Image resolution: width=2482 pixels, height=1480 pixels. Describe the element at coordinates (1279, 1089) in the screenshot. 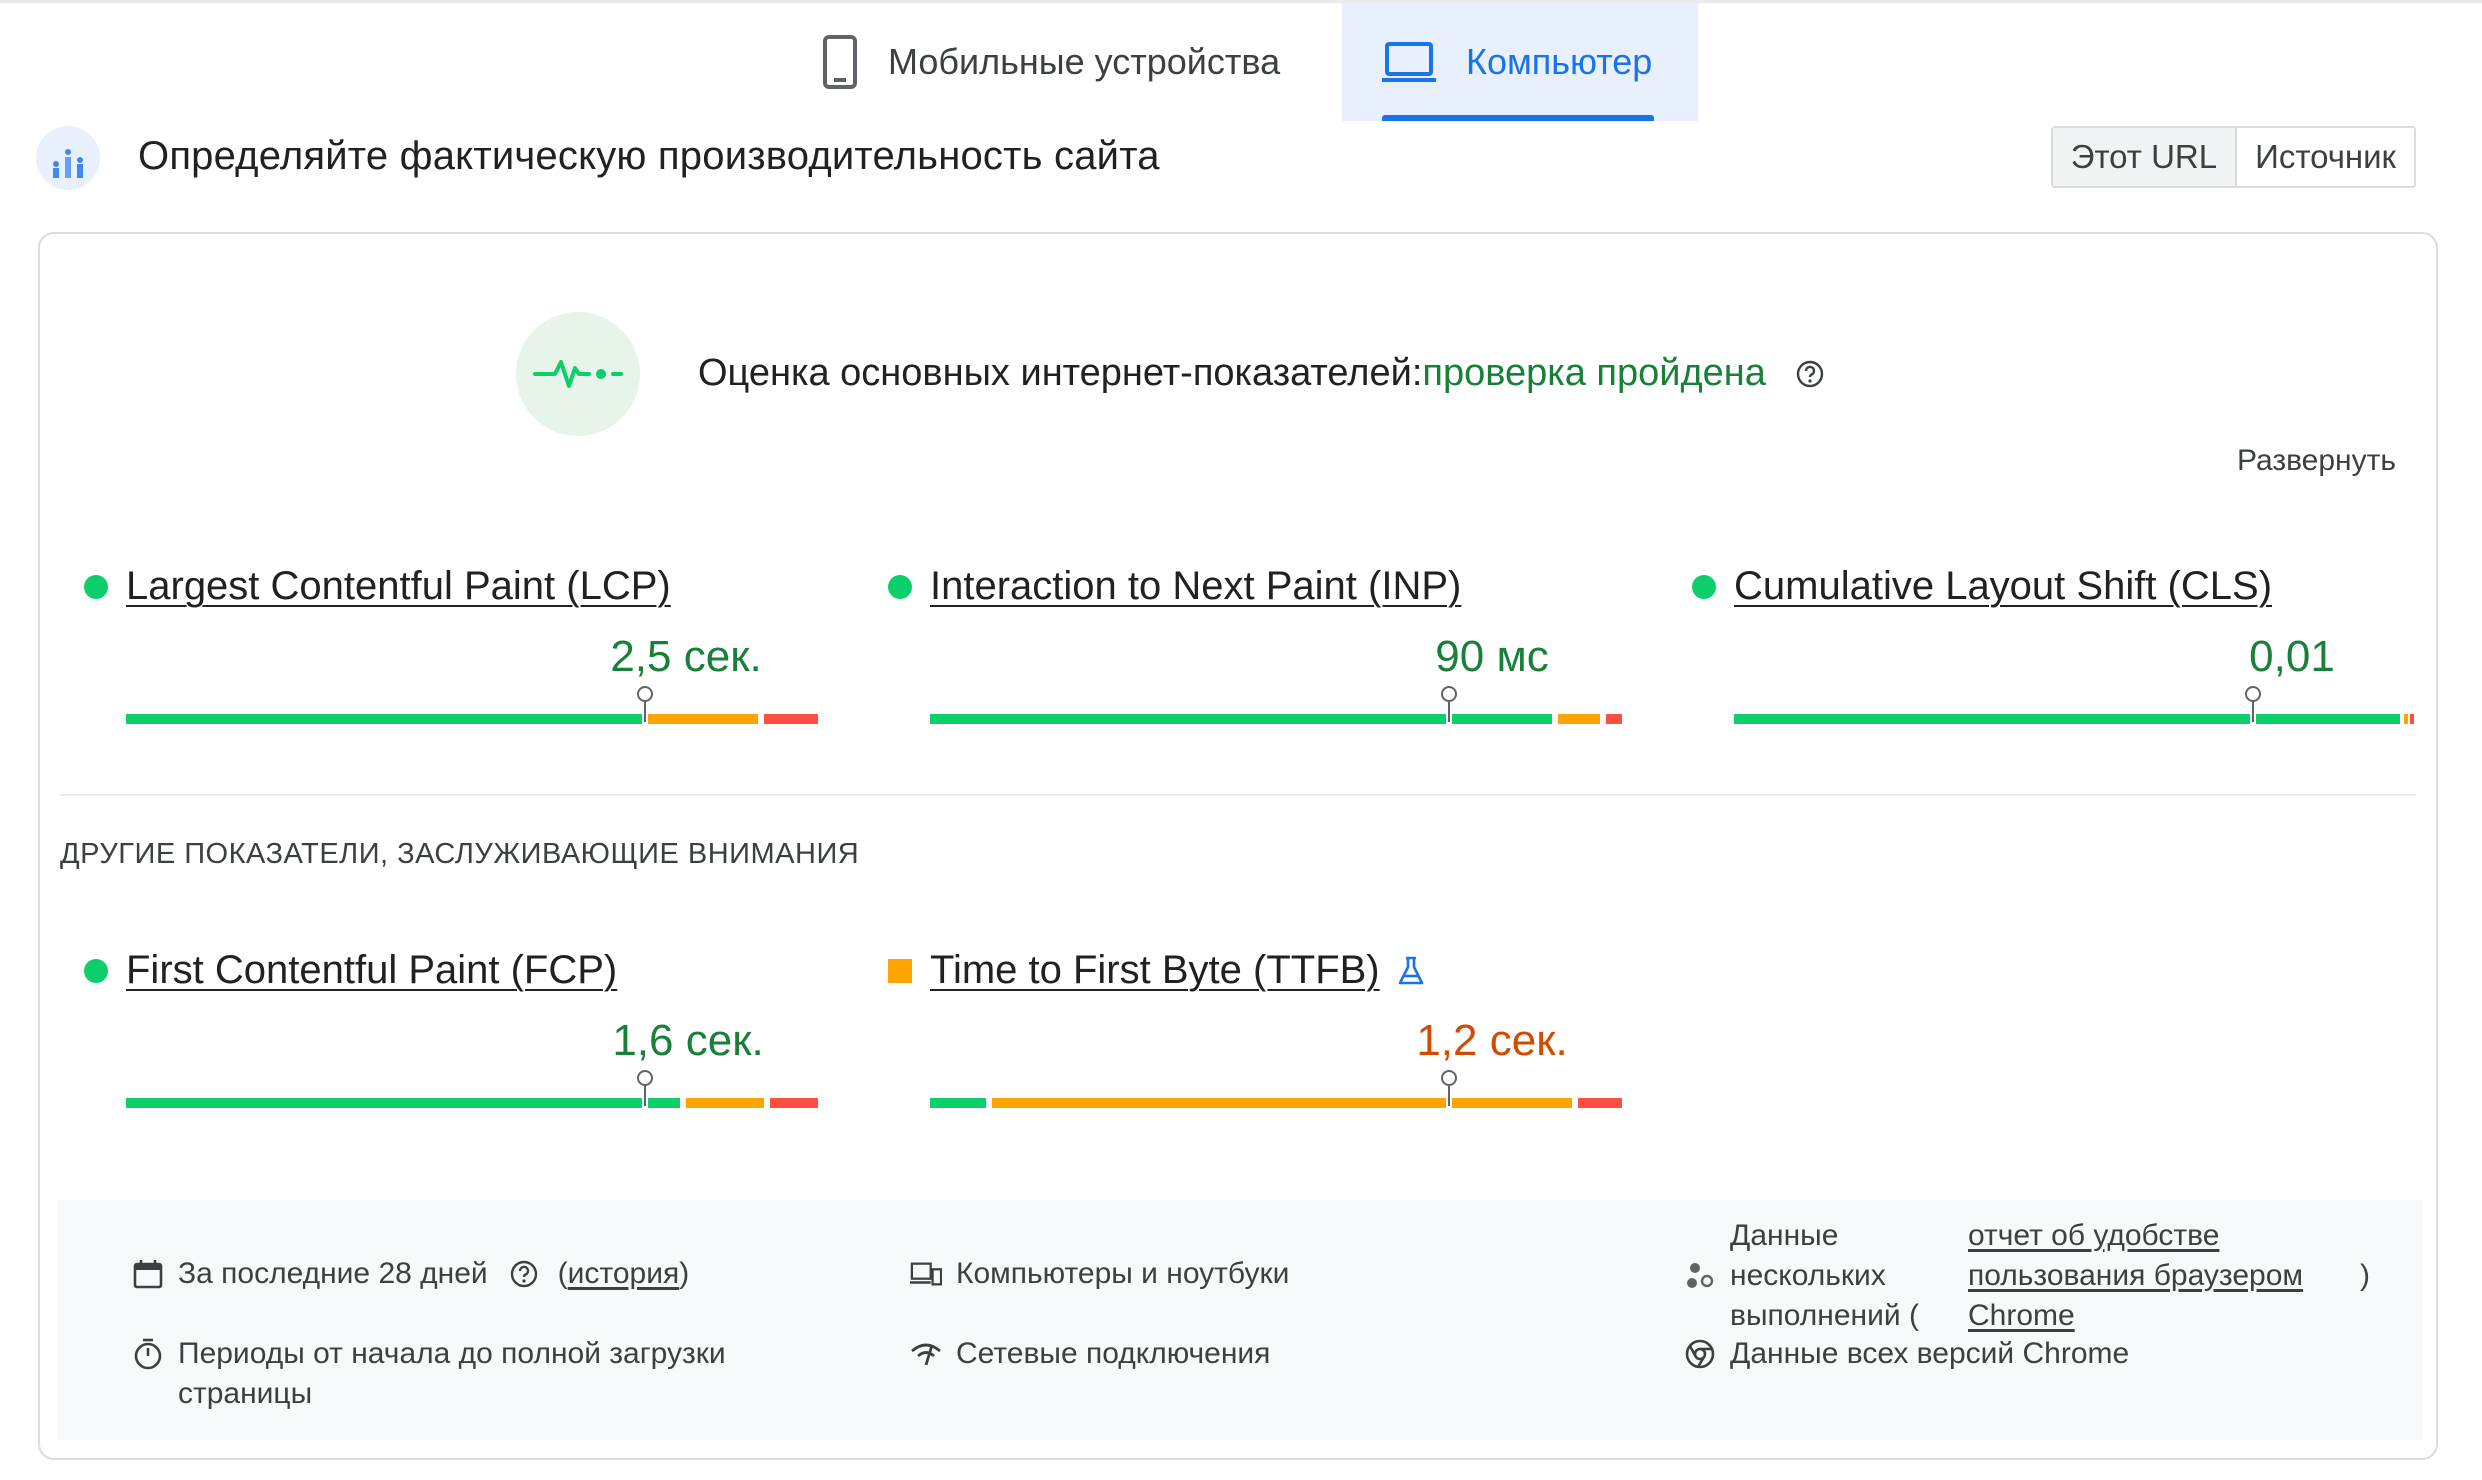

I see `metric-ttfb-bar` at that location.